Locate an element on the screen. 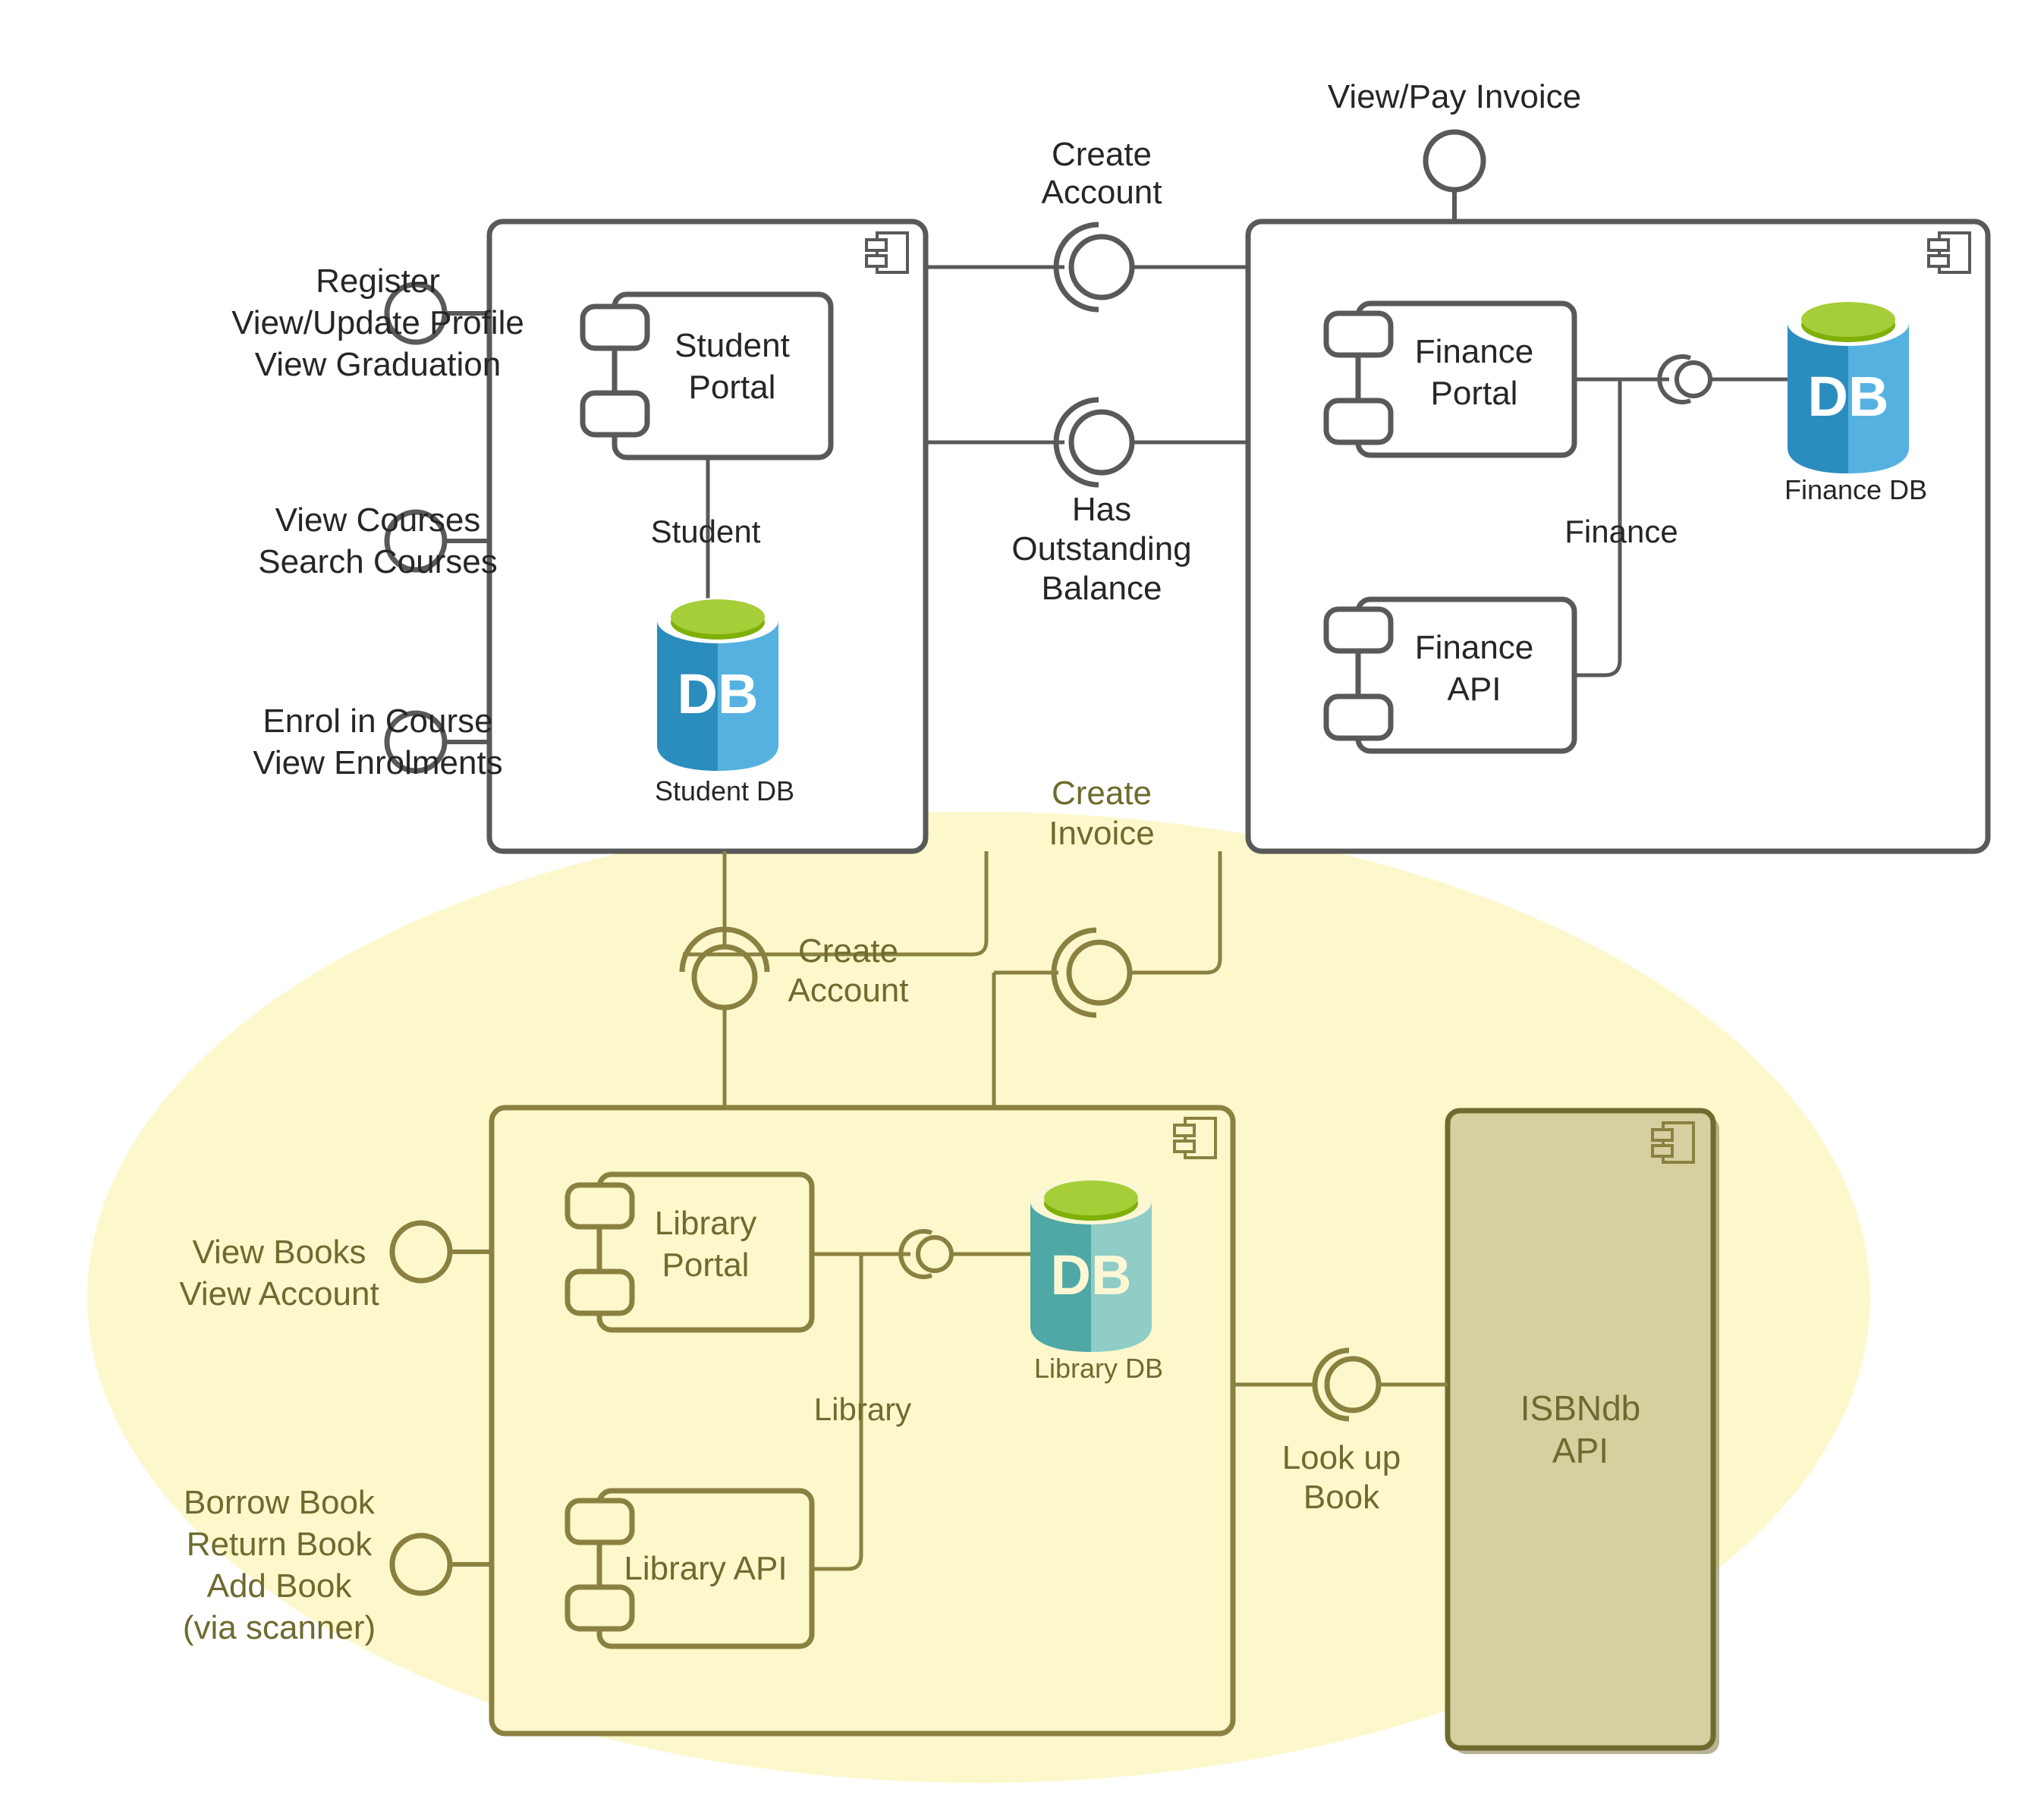 The width and height of the screenshot is (2044, 1795). label-line-2: Book is located at coordinates (1342, 1497).